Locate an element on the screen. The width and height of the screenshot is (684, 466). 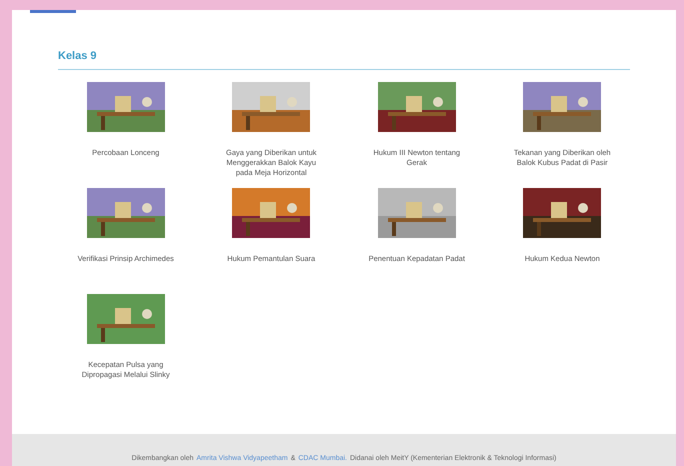
tab-indicator is located at coordinates (53, 11).